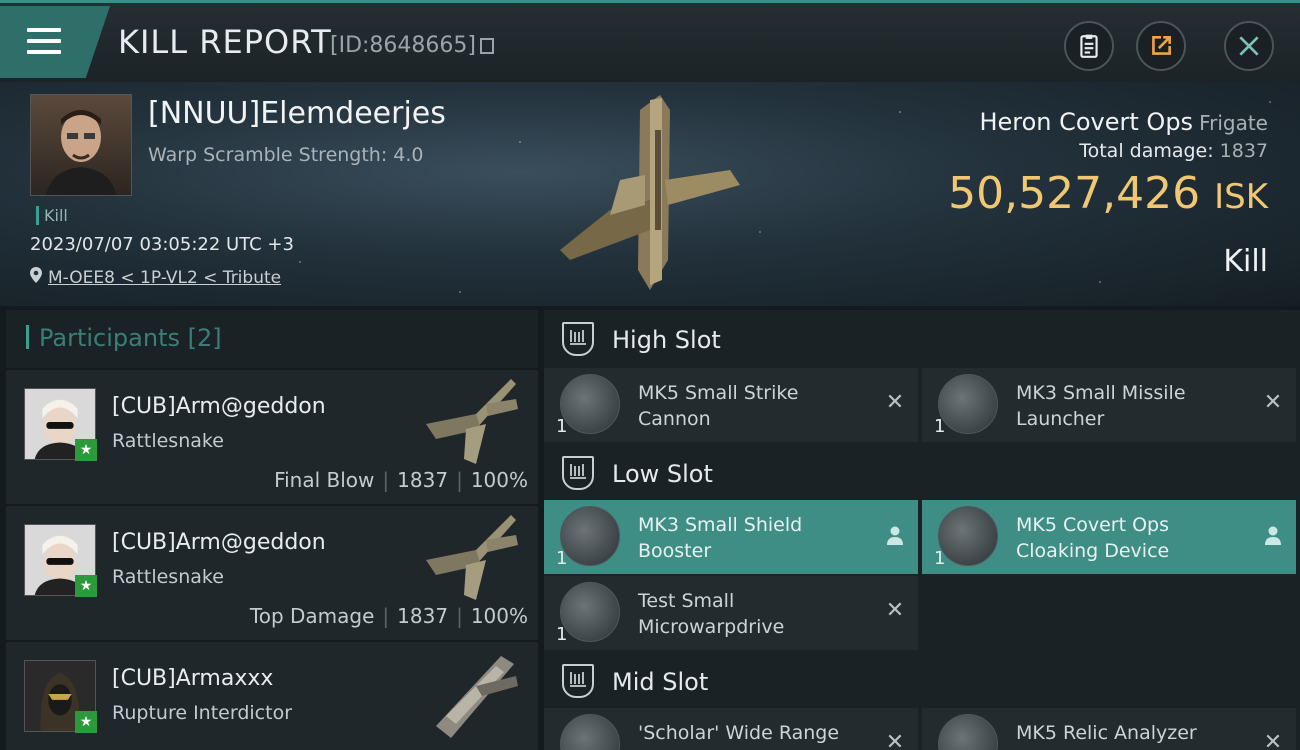 This screenshot has height=750, width=1300. What do you see at coordinates (1245, 261) in the screenshot?
I see `kill-result: Kill` at bounding box center [1245, 261].